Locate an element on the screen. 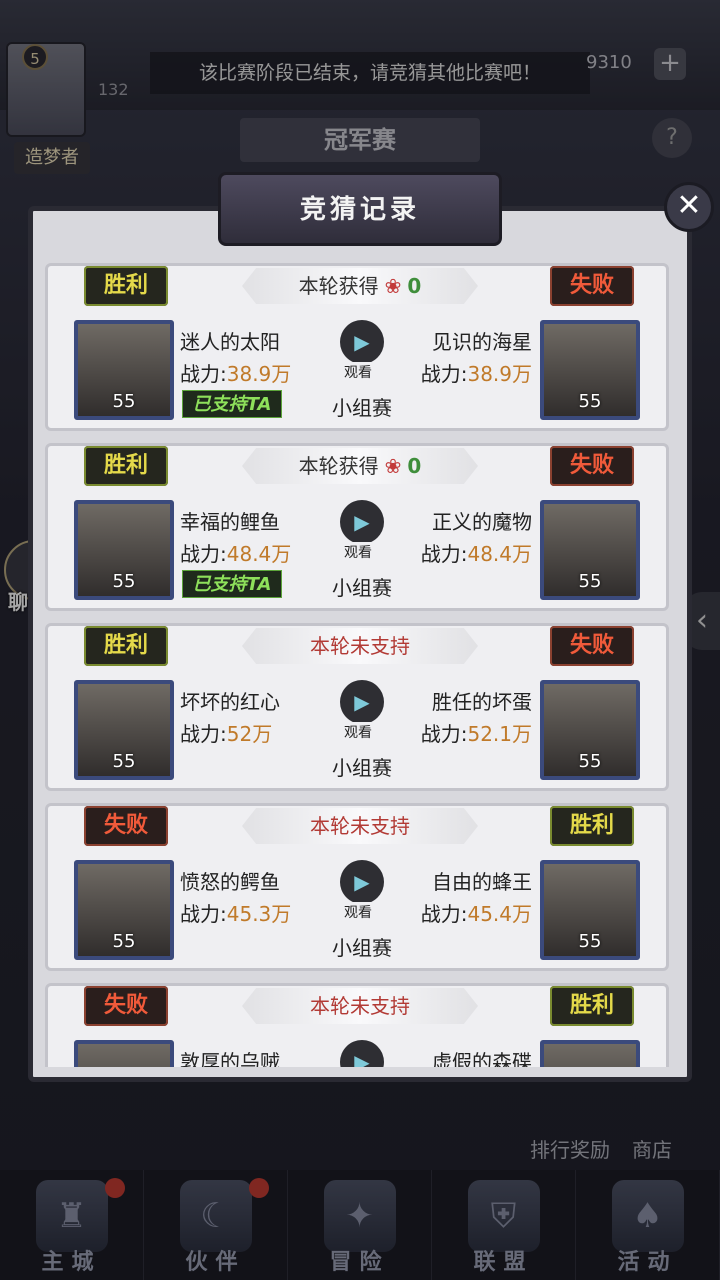 This screenshot has width=720, height=1280. left-player-power: 战力:38.9万 is located at coordinates (235, 372).